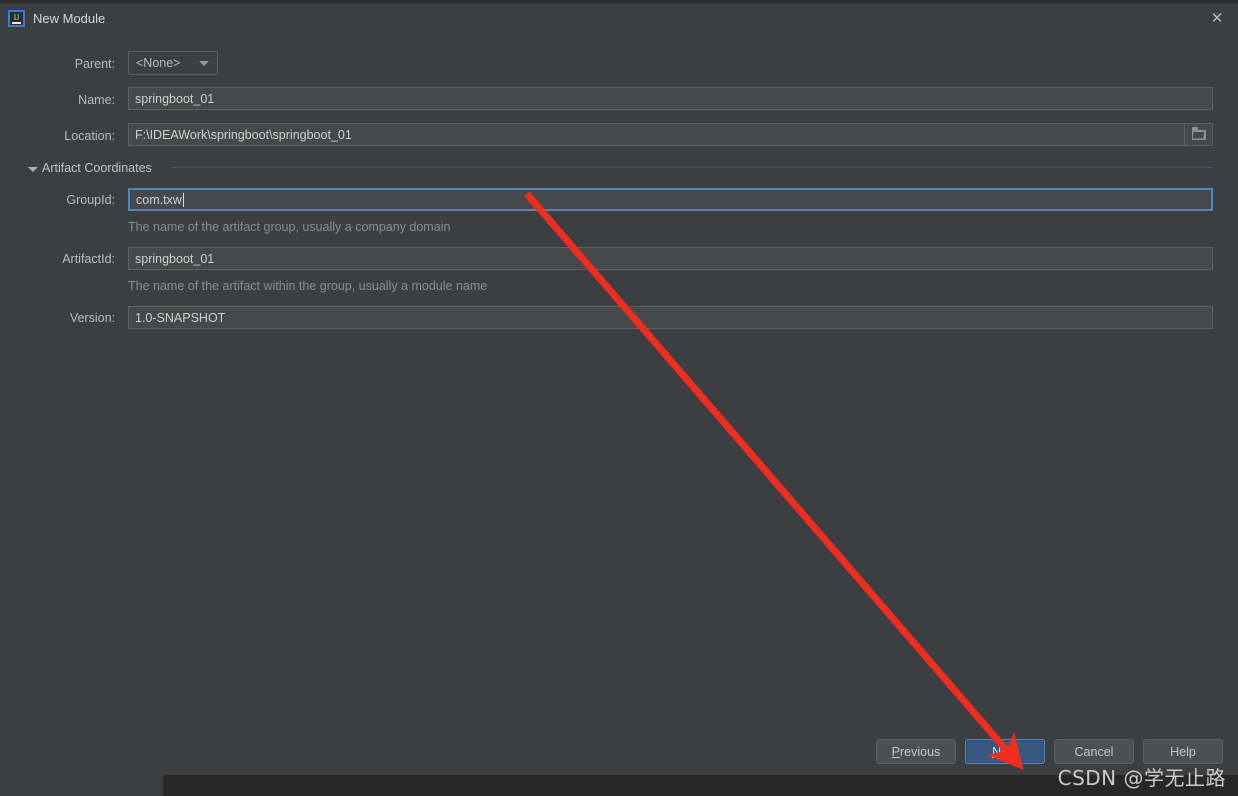 The image size is (1238, 796). What do you see at coordinates (92, 318) in the screenshot?
I see `version-label: Version:` at bounding box center [92, 318].